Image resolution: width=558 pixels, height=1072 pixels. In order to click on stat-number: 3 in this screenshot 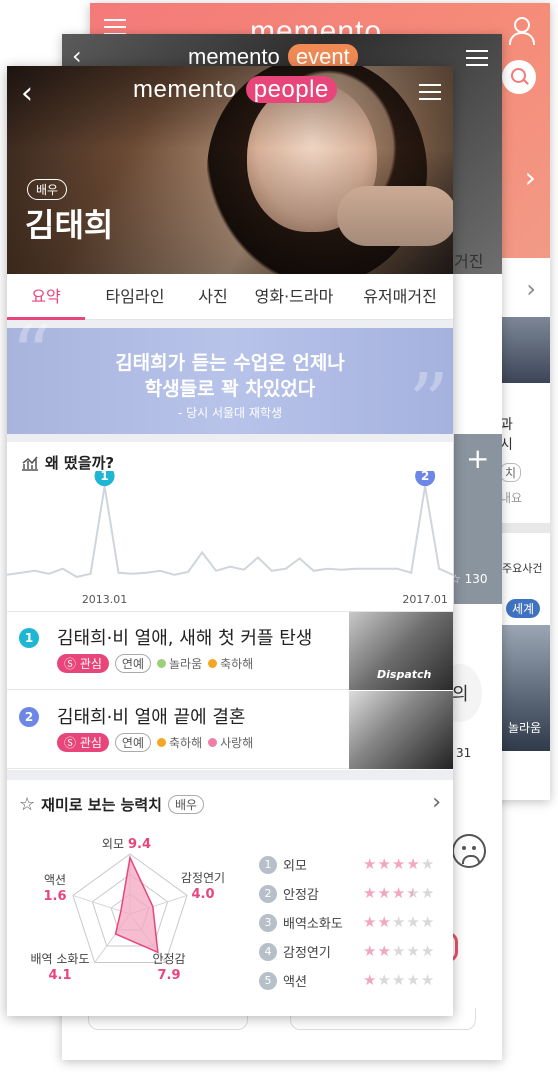, I will do `click(268, 922)`.